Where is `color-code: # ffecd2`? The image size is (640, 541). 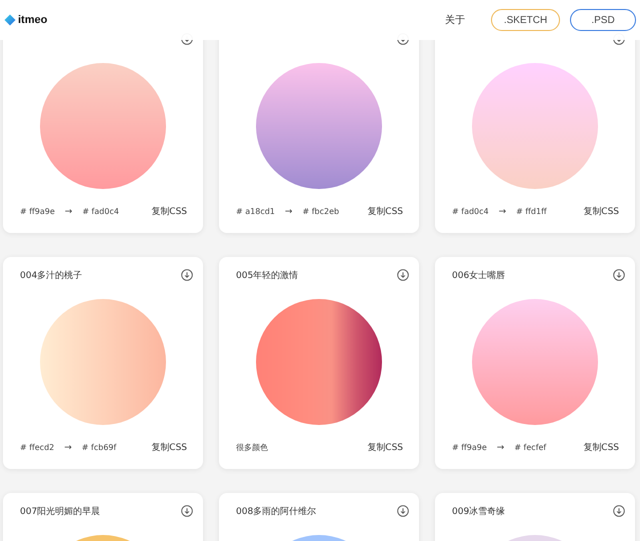 color-code: # ffecd2 is located at coordinates (37, 447).